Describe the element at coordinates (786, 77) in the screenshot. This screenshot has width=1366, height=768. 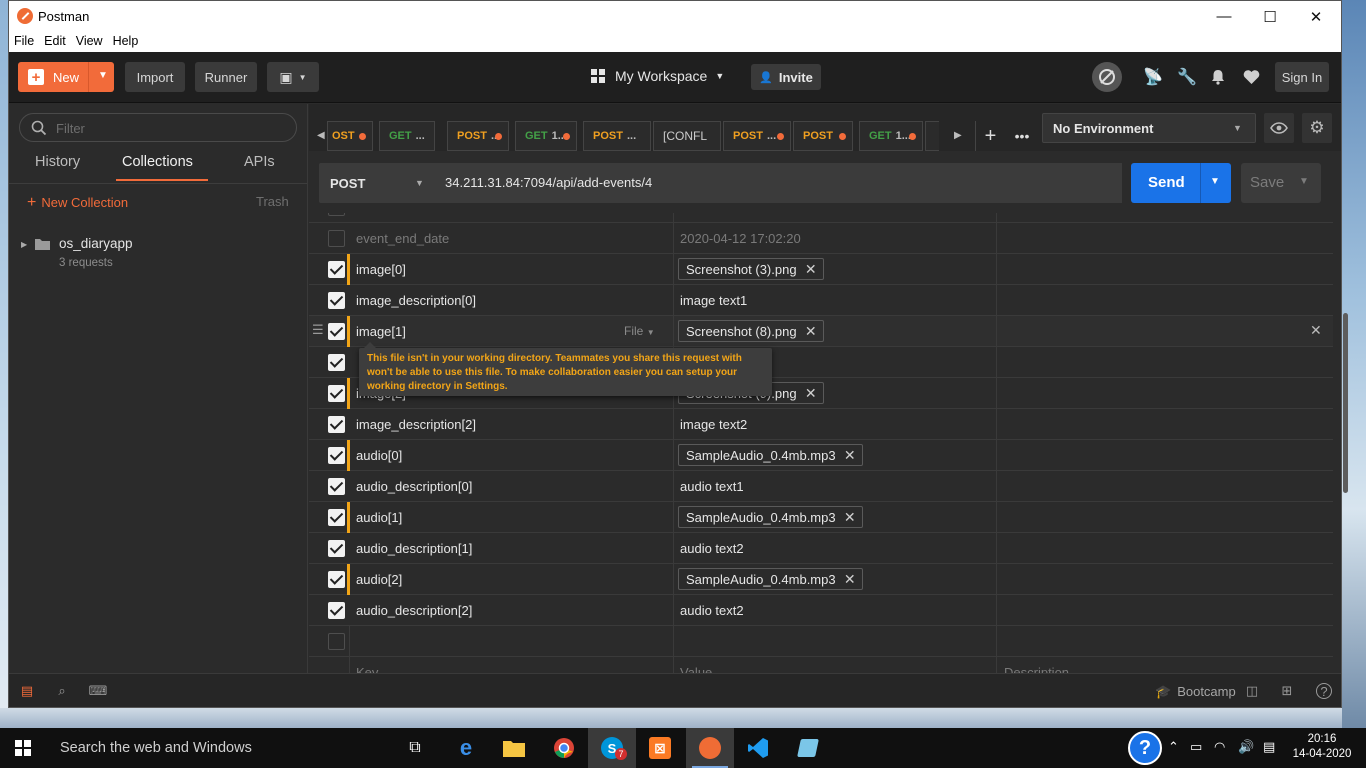
I see `invite-button: 👤 Invite` at that location.